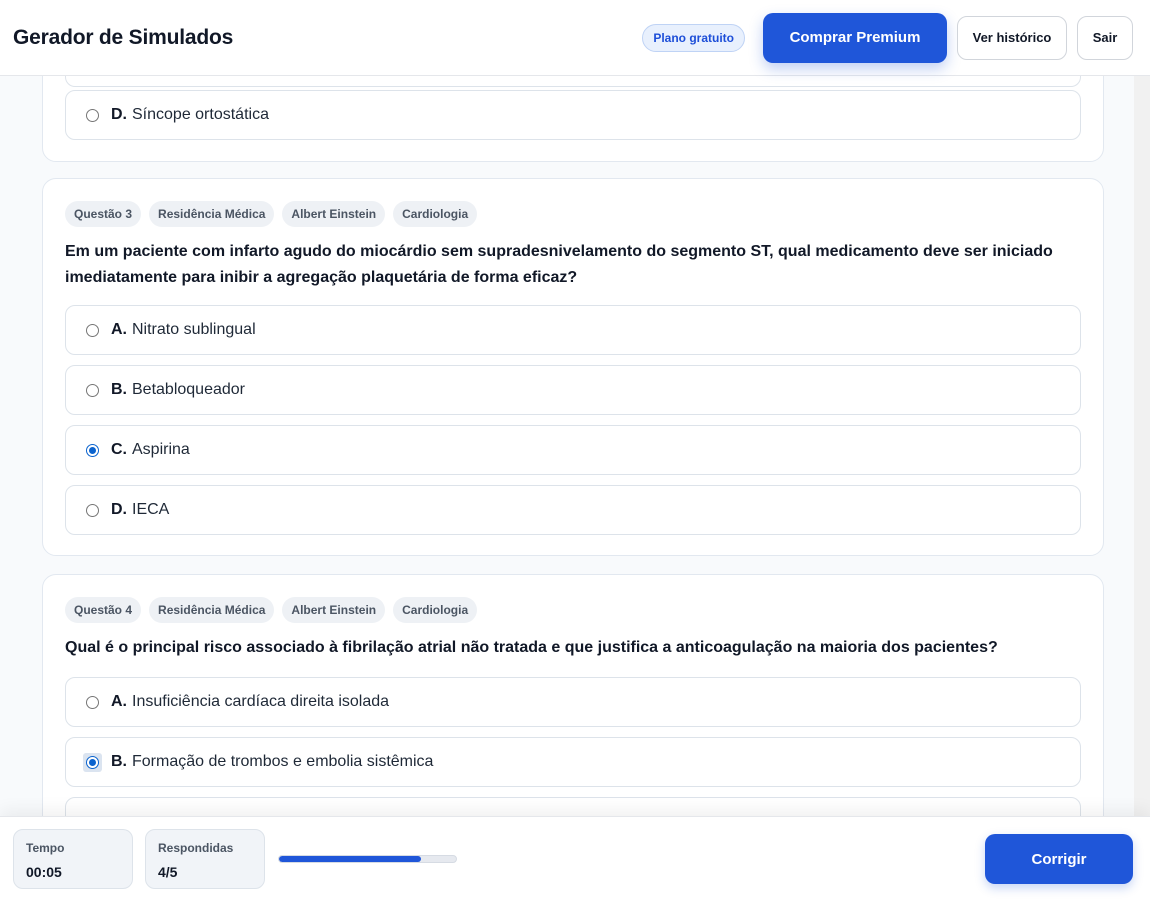 The image size is (1150, 900). I want to click on app-title: Gerador de Simulados, so click(123, 37).